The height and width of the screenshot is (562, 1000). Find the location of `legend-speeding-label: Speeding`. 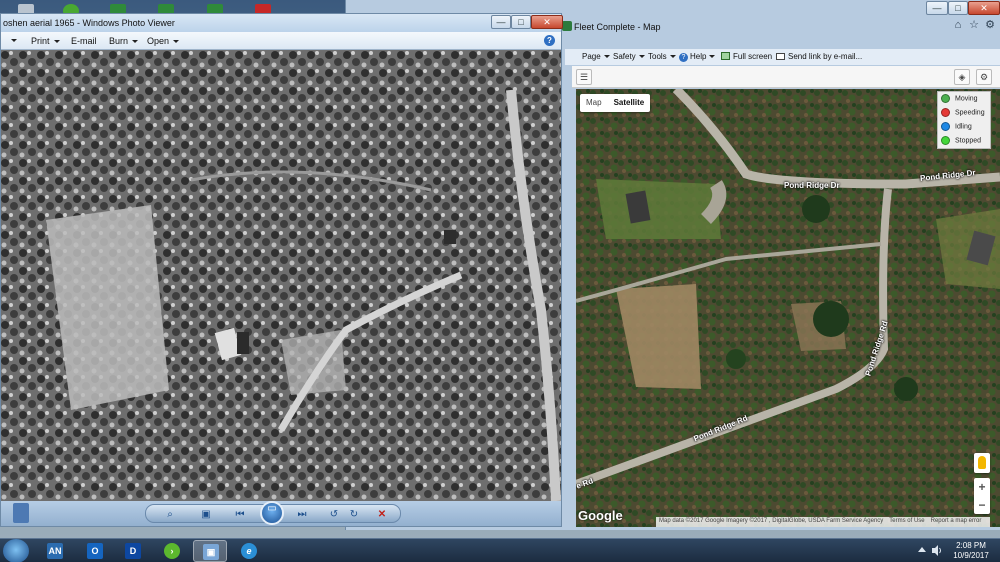

legend-speeding-label: Speeding is located at coordinates (970, 113).